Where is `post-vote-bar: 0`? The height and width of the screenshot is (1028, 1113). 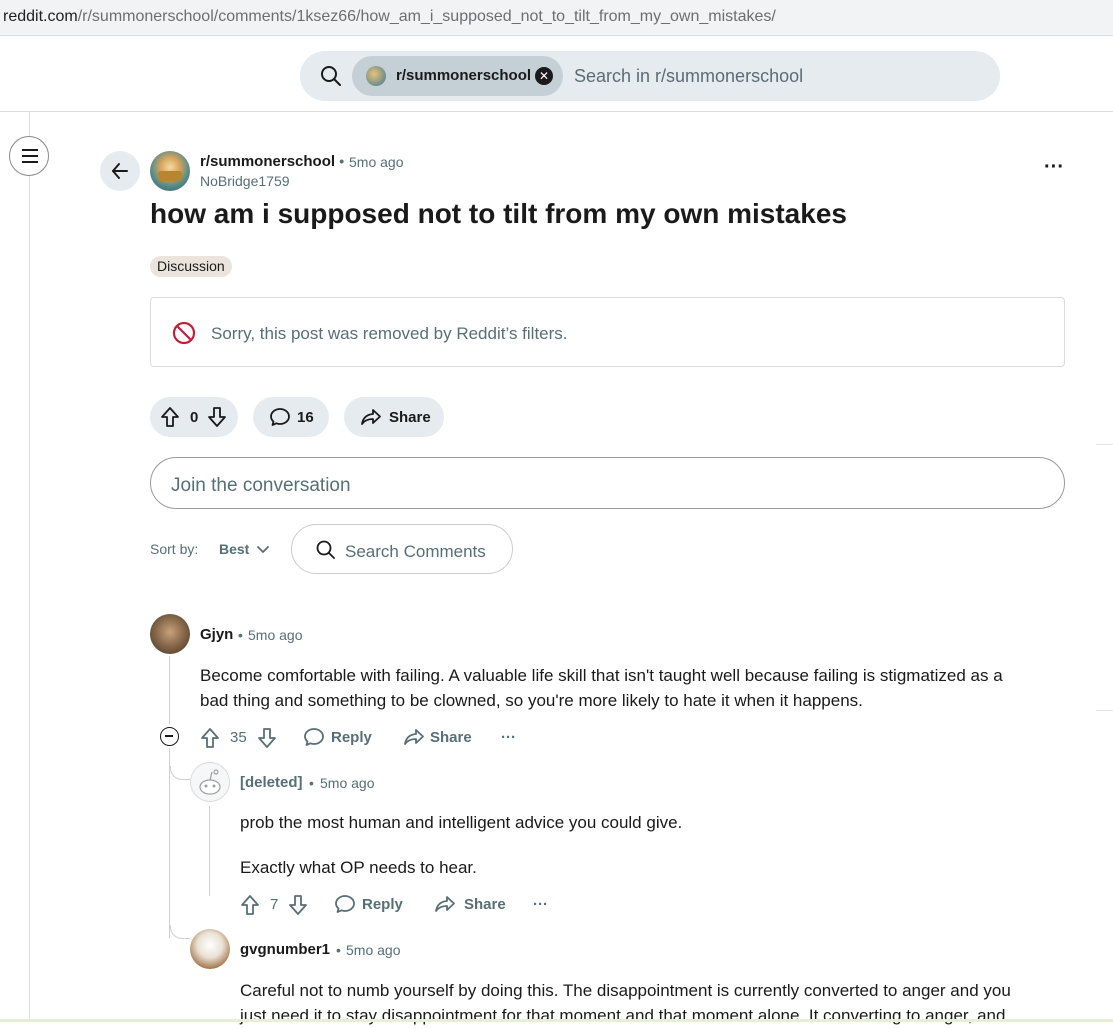
post-vote-bar: 0 is located at coordinates (194, 417).